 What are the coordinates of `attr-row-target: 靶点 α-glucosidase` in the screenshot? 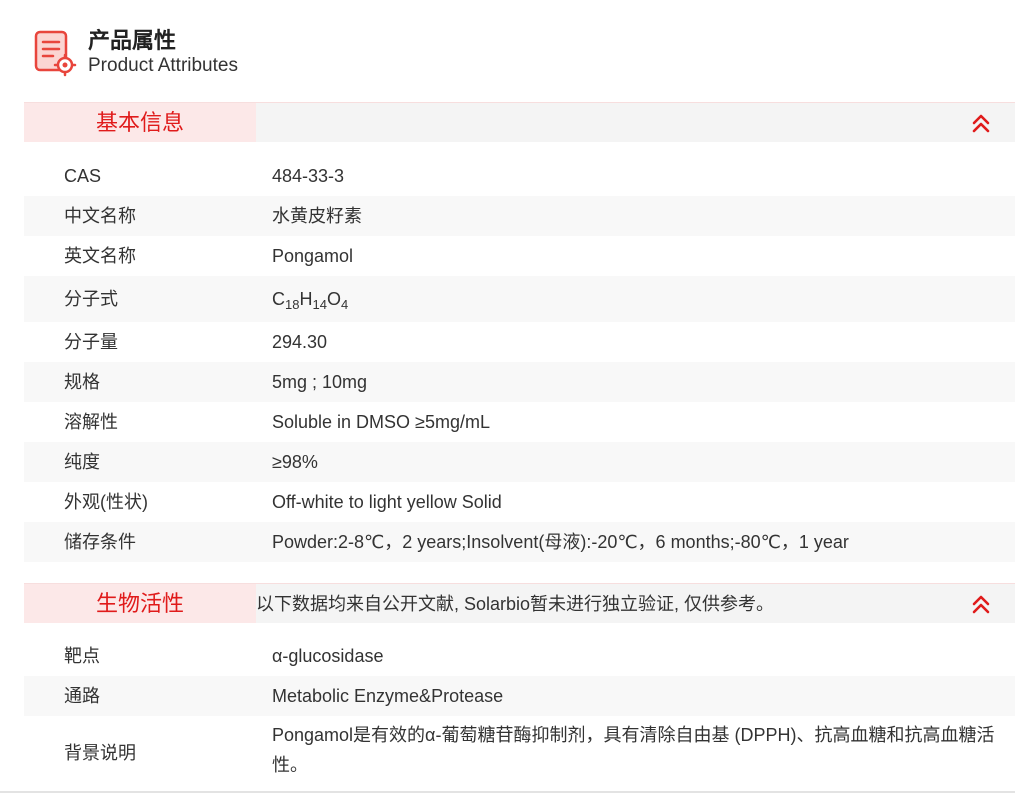 It's located at (519, 656).